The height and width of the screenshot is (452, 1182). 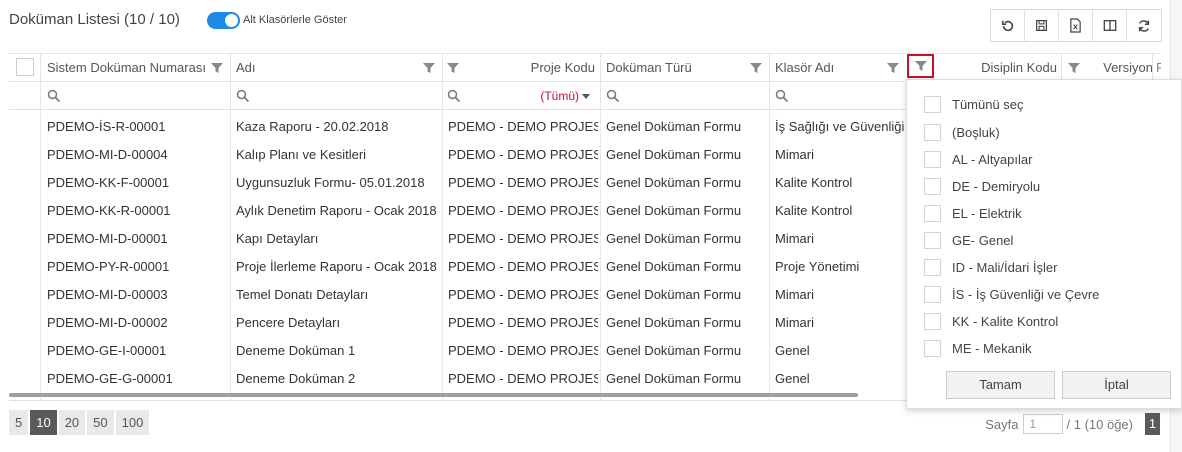 I want to click on page-size-20: 20, so click(x=72, y=422).